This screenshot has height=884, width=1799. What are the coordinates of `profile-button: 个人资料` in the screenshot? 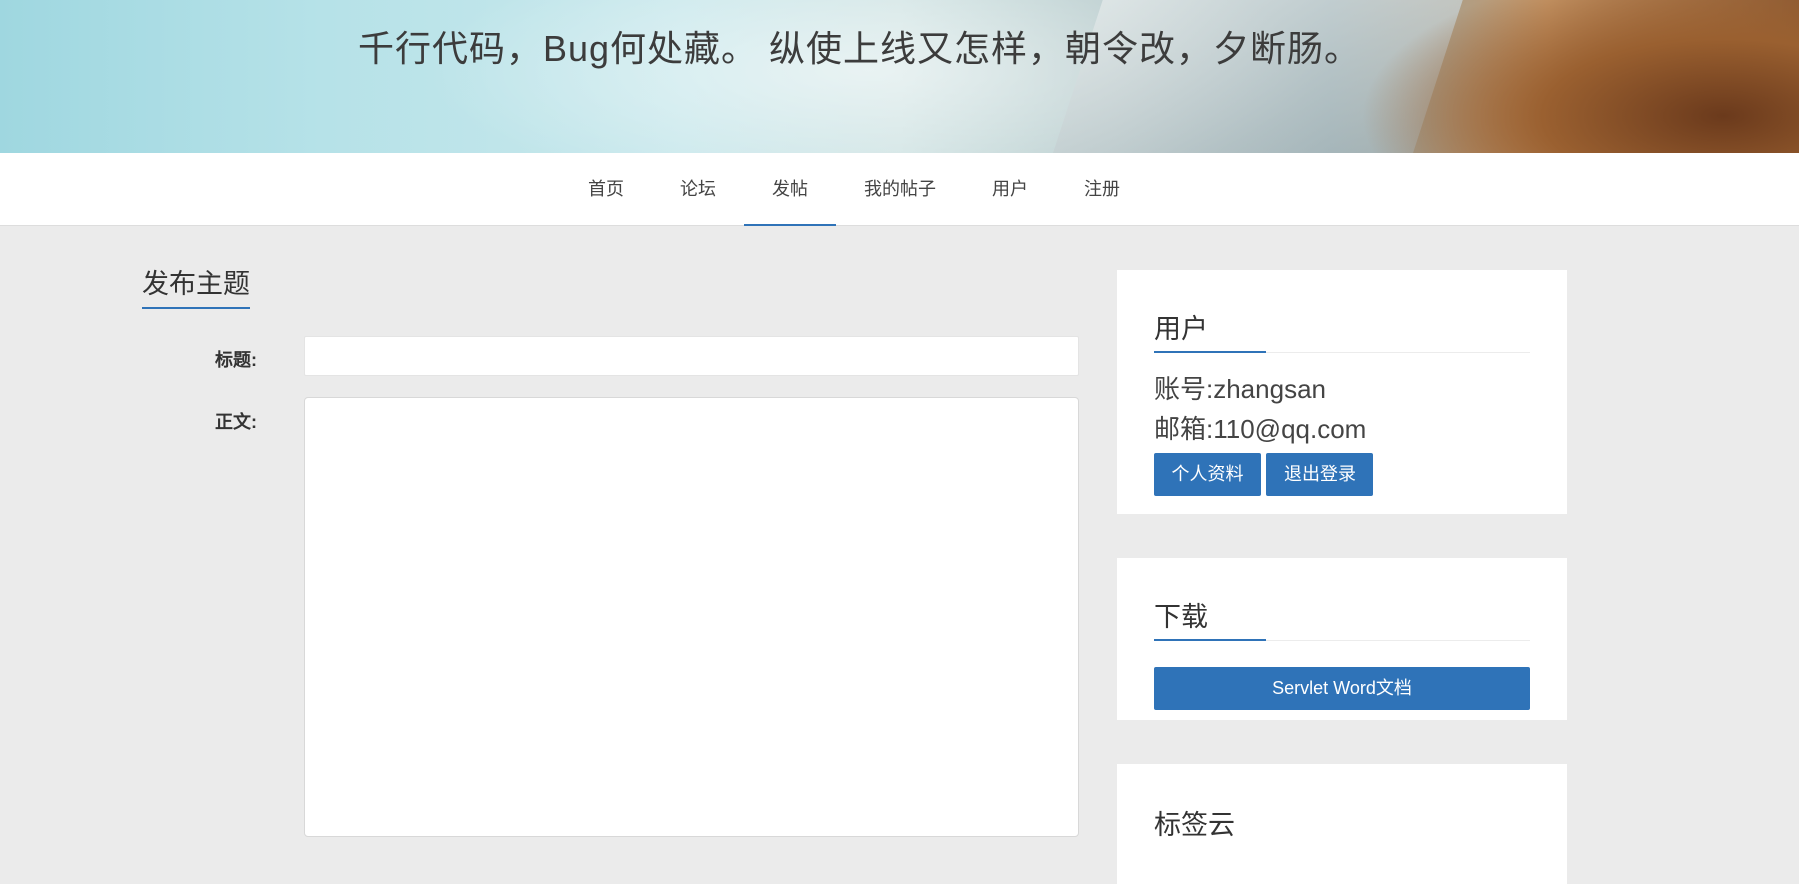 It's located at (1207, 474).